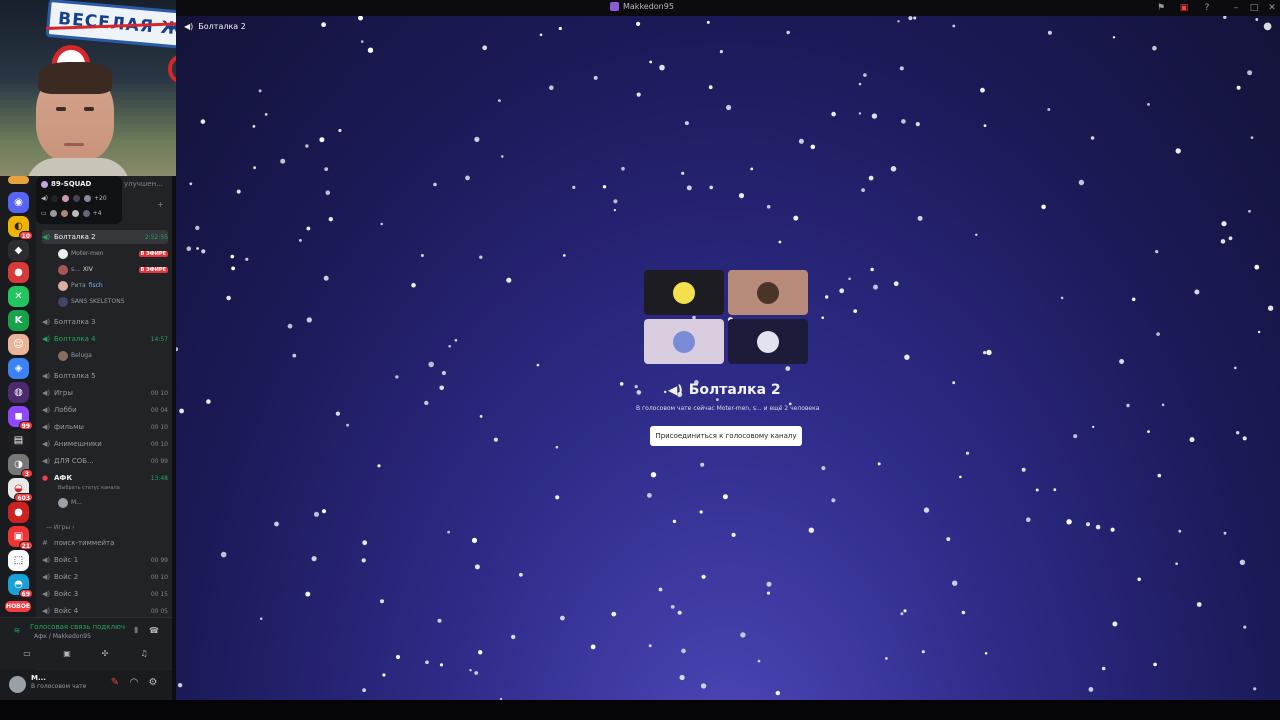 This screenshot has width=1280, height=720. I want to click on channel-animeshniki: ◀) Анимешники 00 10, so click(105, 444).